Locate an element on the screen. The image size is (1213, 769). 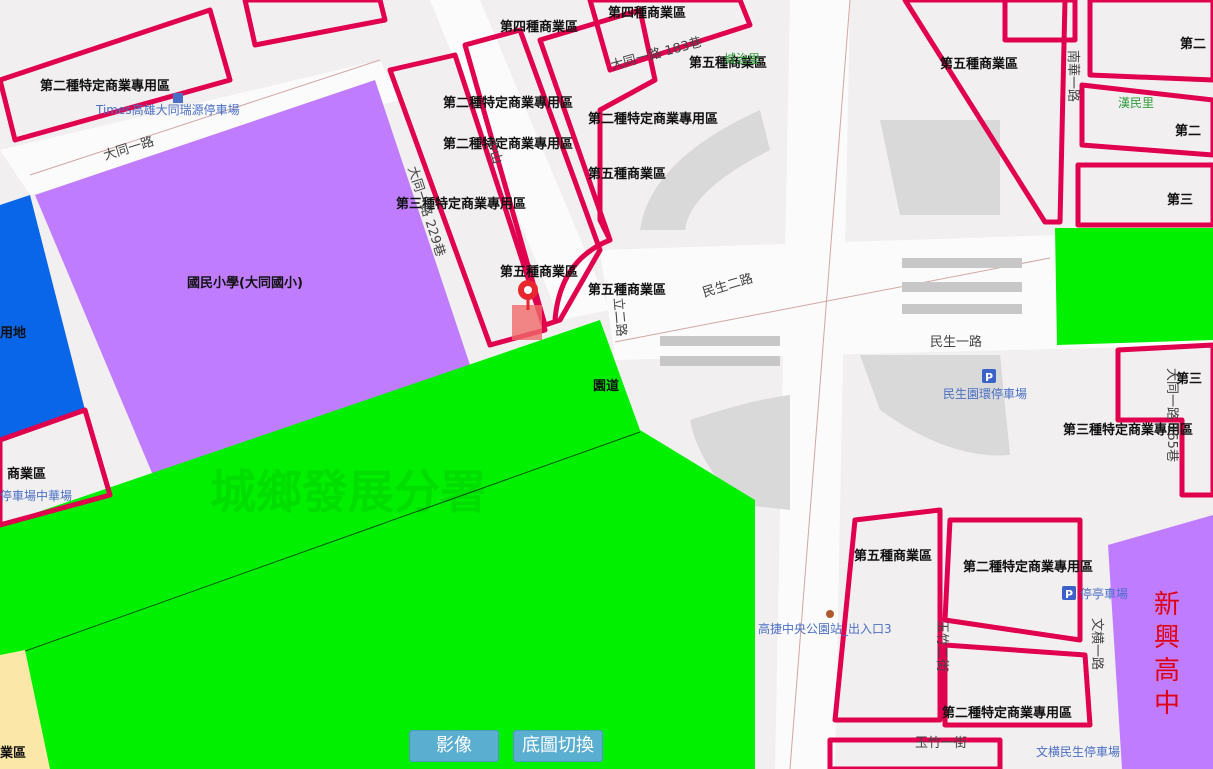
label-c5-b: 第五種商業區 is located at coordinates (979, 64).